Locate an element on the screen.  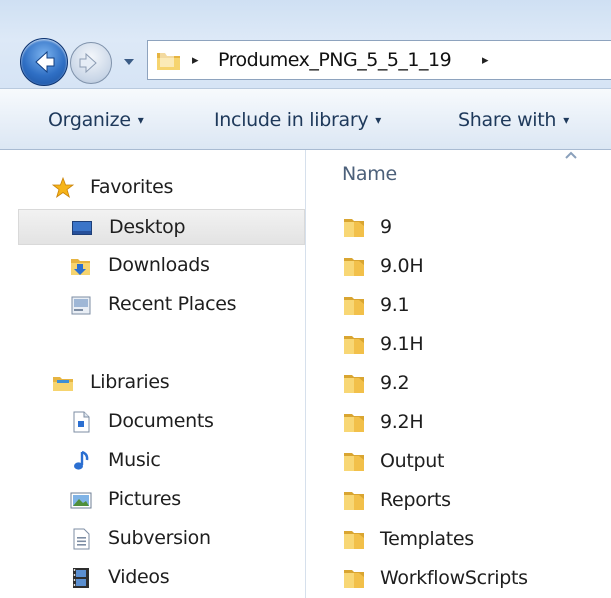
include-label: Include in library is located at coordinates (291, 120).